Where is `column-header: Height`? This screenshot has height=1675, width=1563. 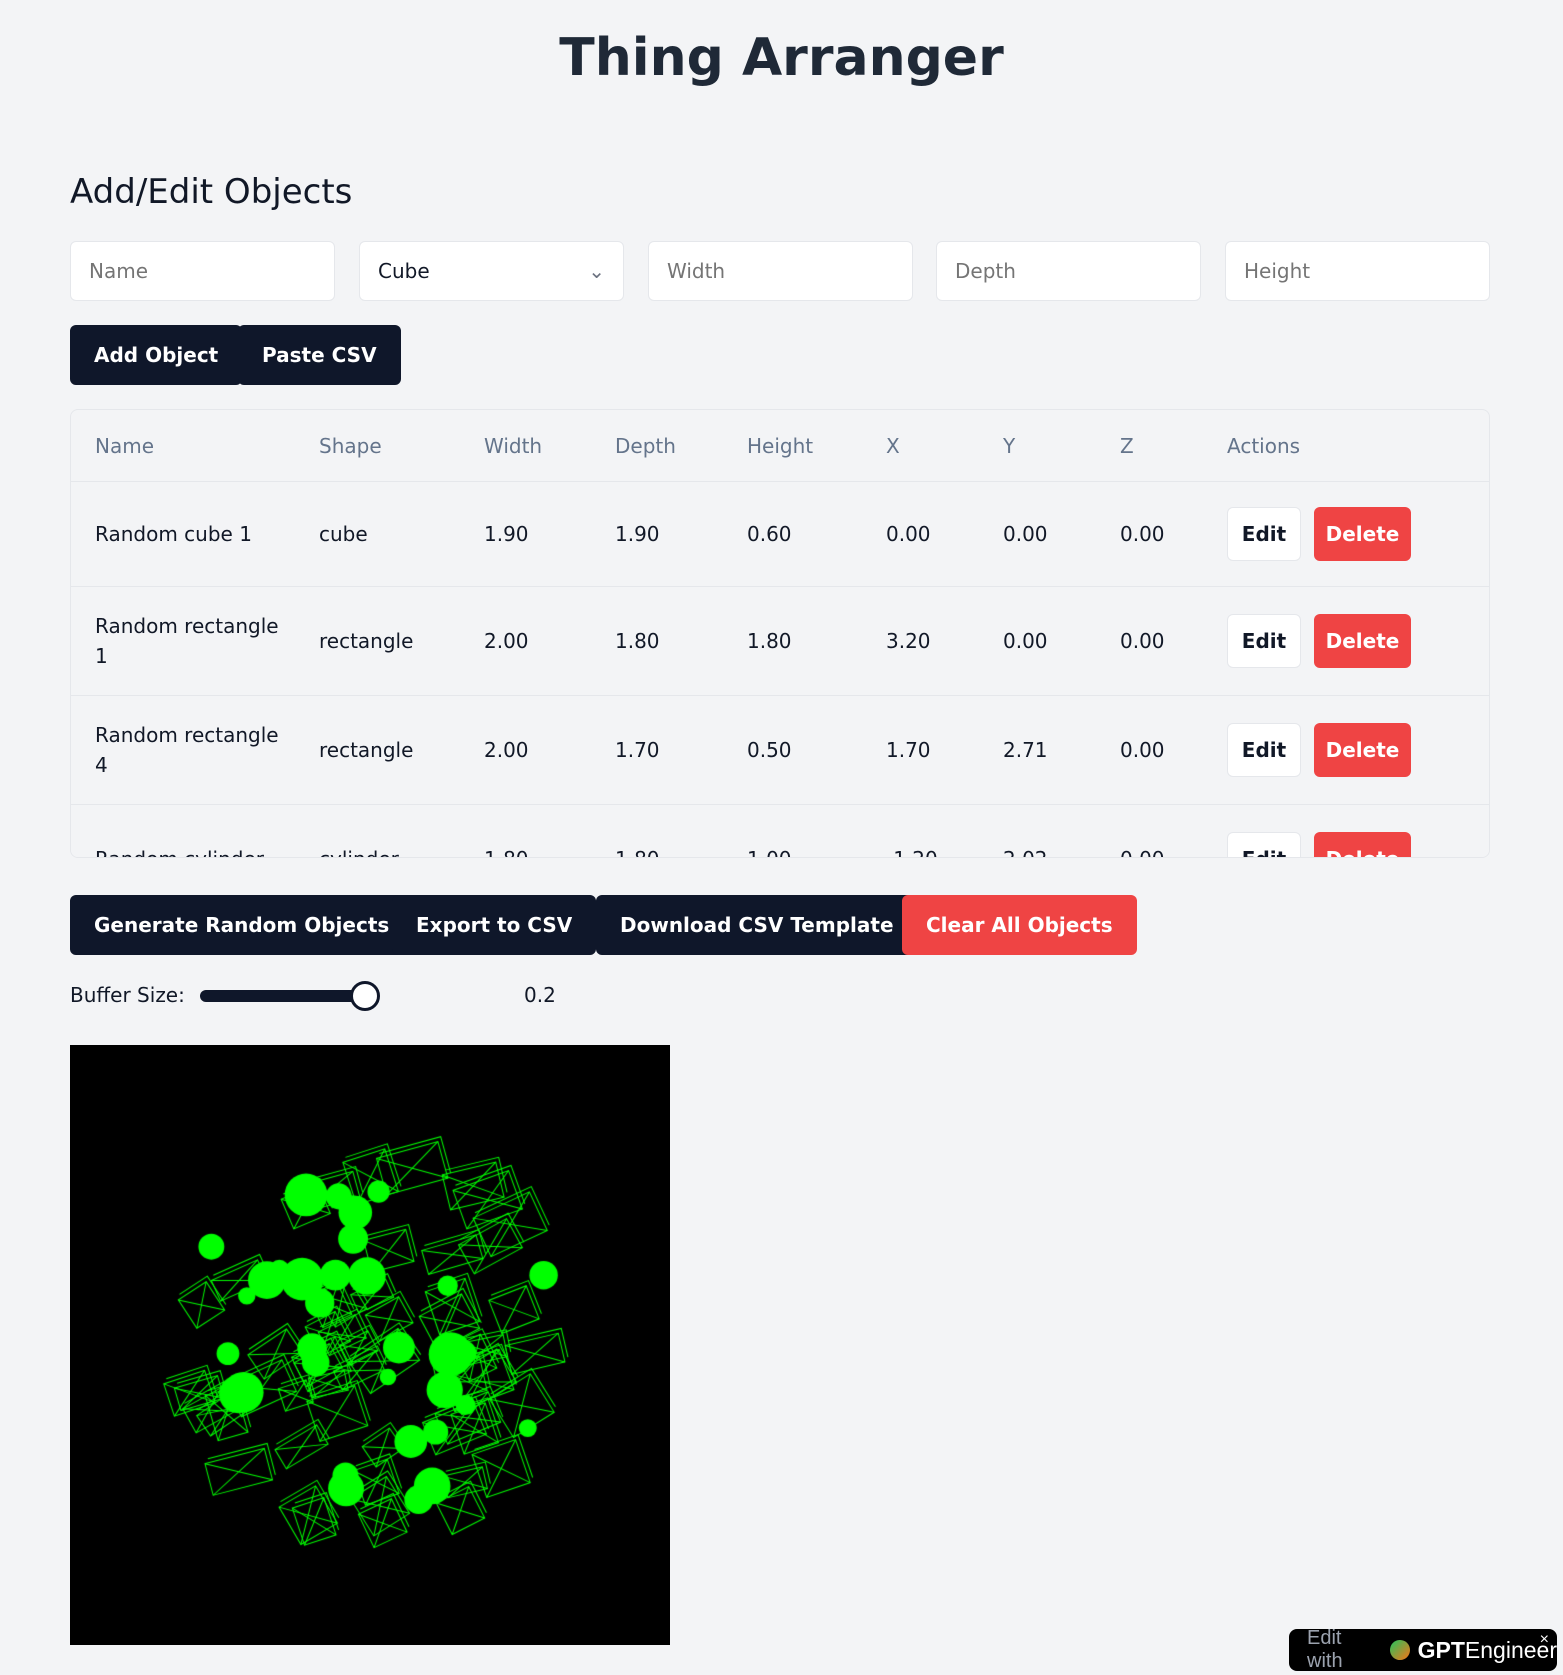
column-header: Height is located at coordinates (780, 445).